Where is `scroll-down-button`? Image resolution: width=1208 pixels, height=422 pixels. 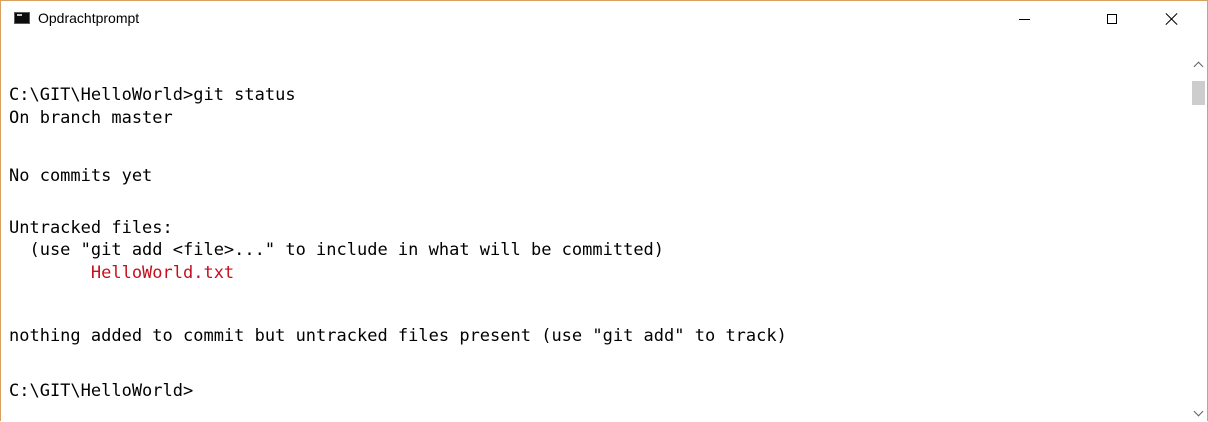 scroll-down-button is located at coordinates (1198, 413).